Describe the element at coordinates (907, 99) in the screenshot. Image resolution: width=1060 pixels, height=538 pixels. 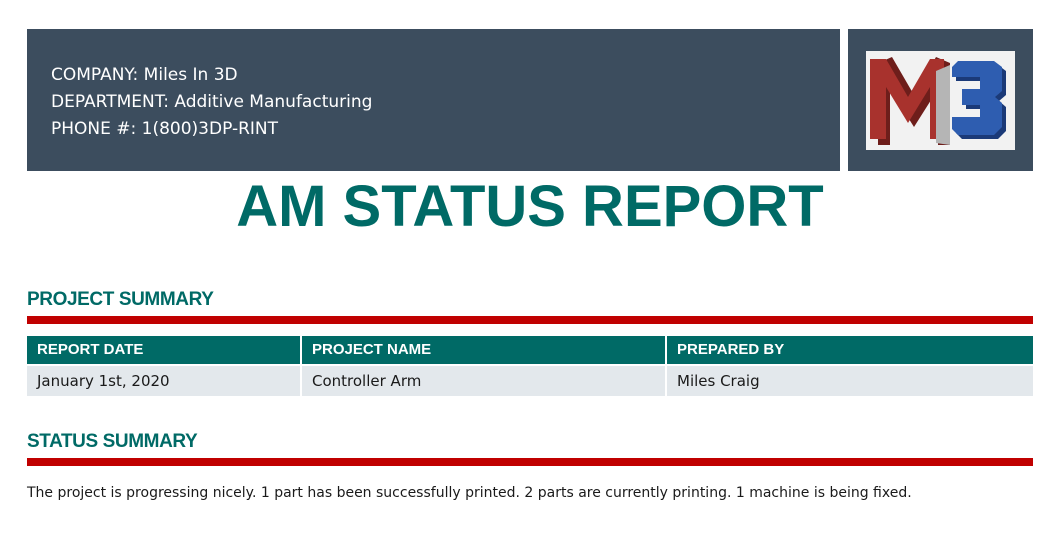
I see `logo-m` at that location.